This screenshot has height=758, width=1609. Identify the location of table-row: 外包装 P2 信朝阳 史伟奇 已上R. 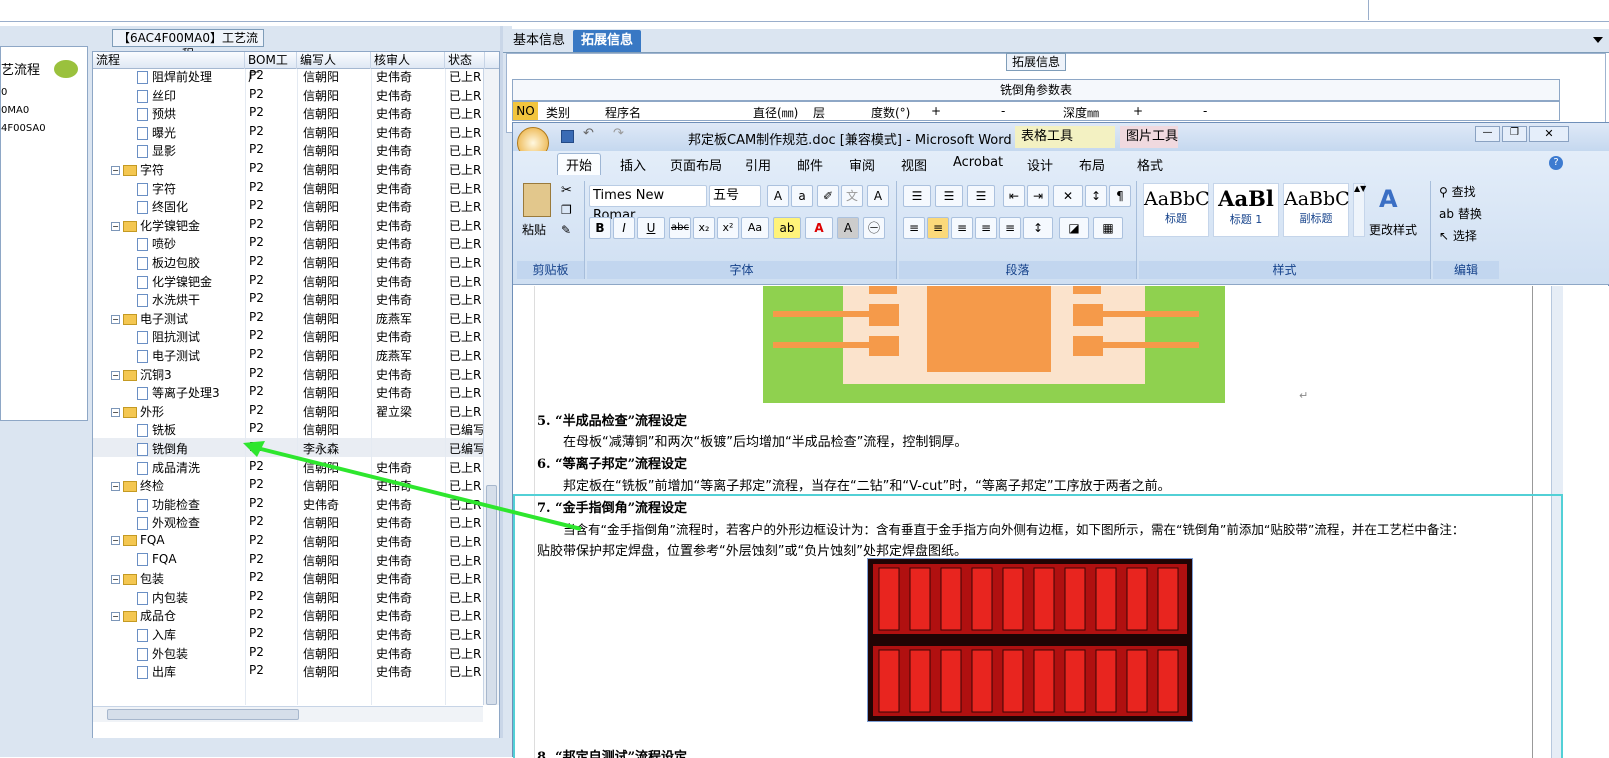
(291, 652).